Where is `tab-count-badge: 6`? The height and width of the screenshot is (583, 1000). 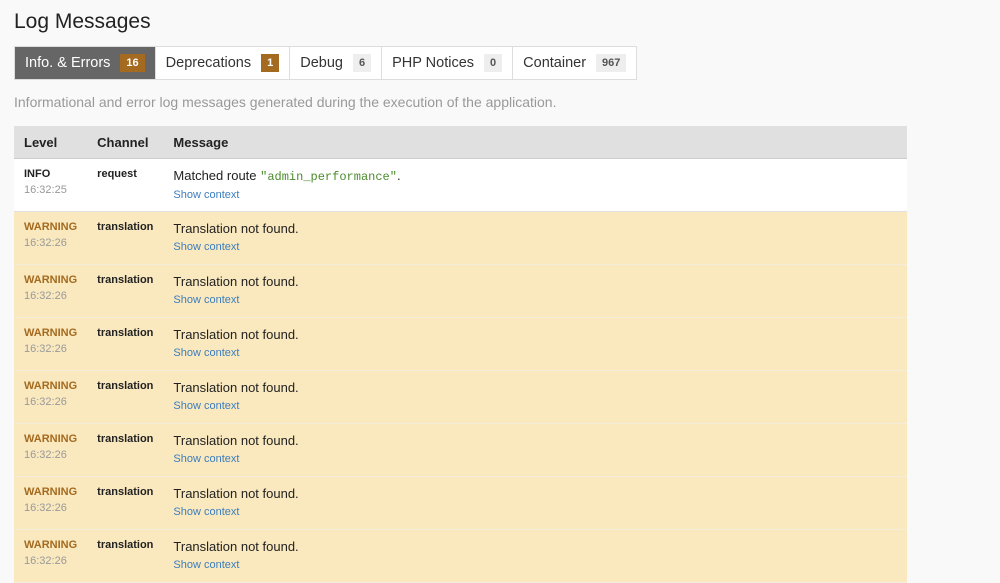
tab-count-badge: 6 is located at coordinates (362, 63).